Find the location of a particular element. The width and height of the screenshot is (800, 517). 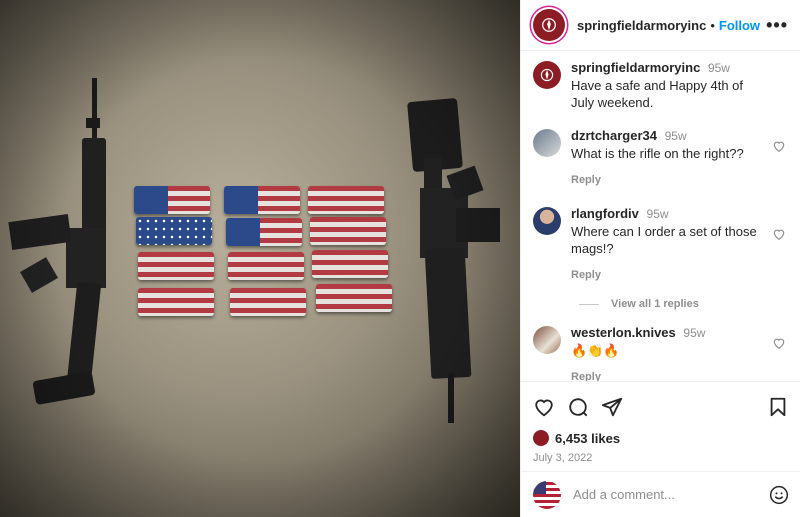

liker-avatar is located at coordinates (541, 438).